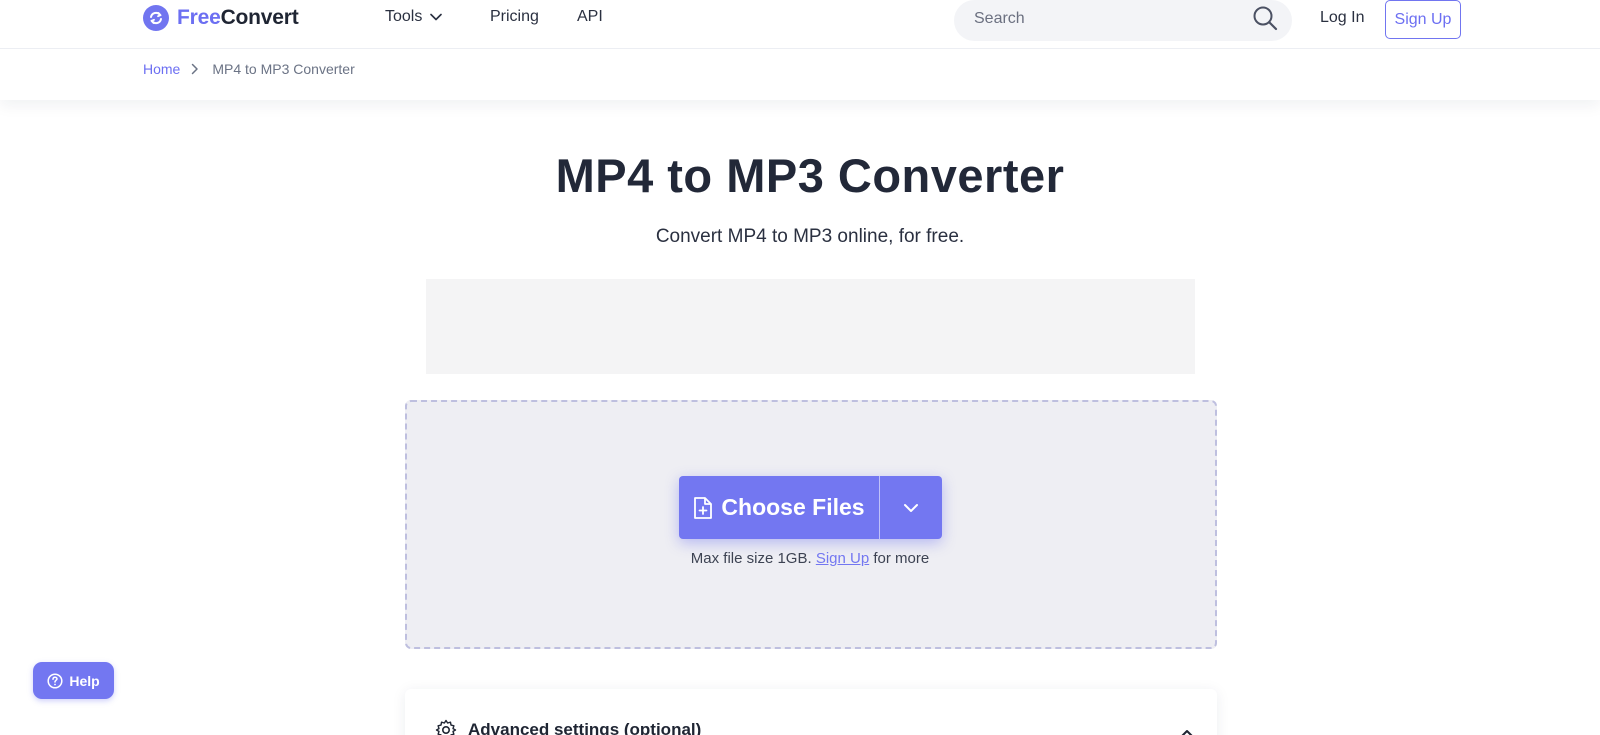  I want to click on question-circle-icon, so click(55, 680).